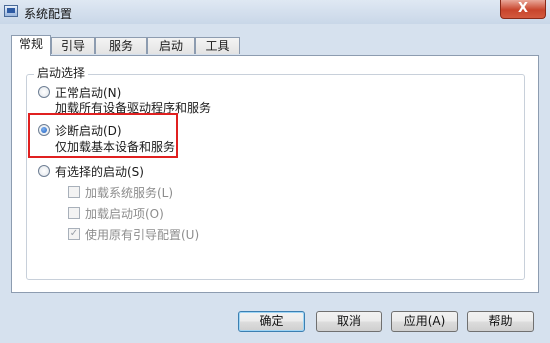  I want to click on load-startup-items-label: 加载启动项(O), so click(124, 214).